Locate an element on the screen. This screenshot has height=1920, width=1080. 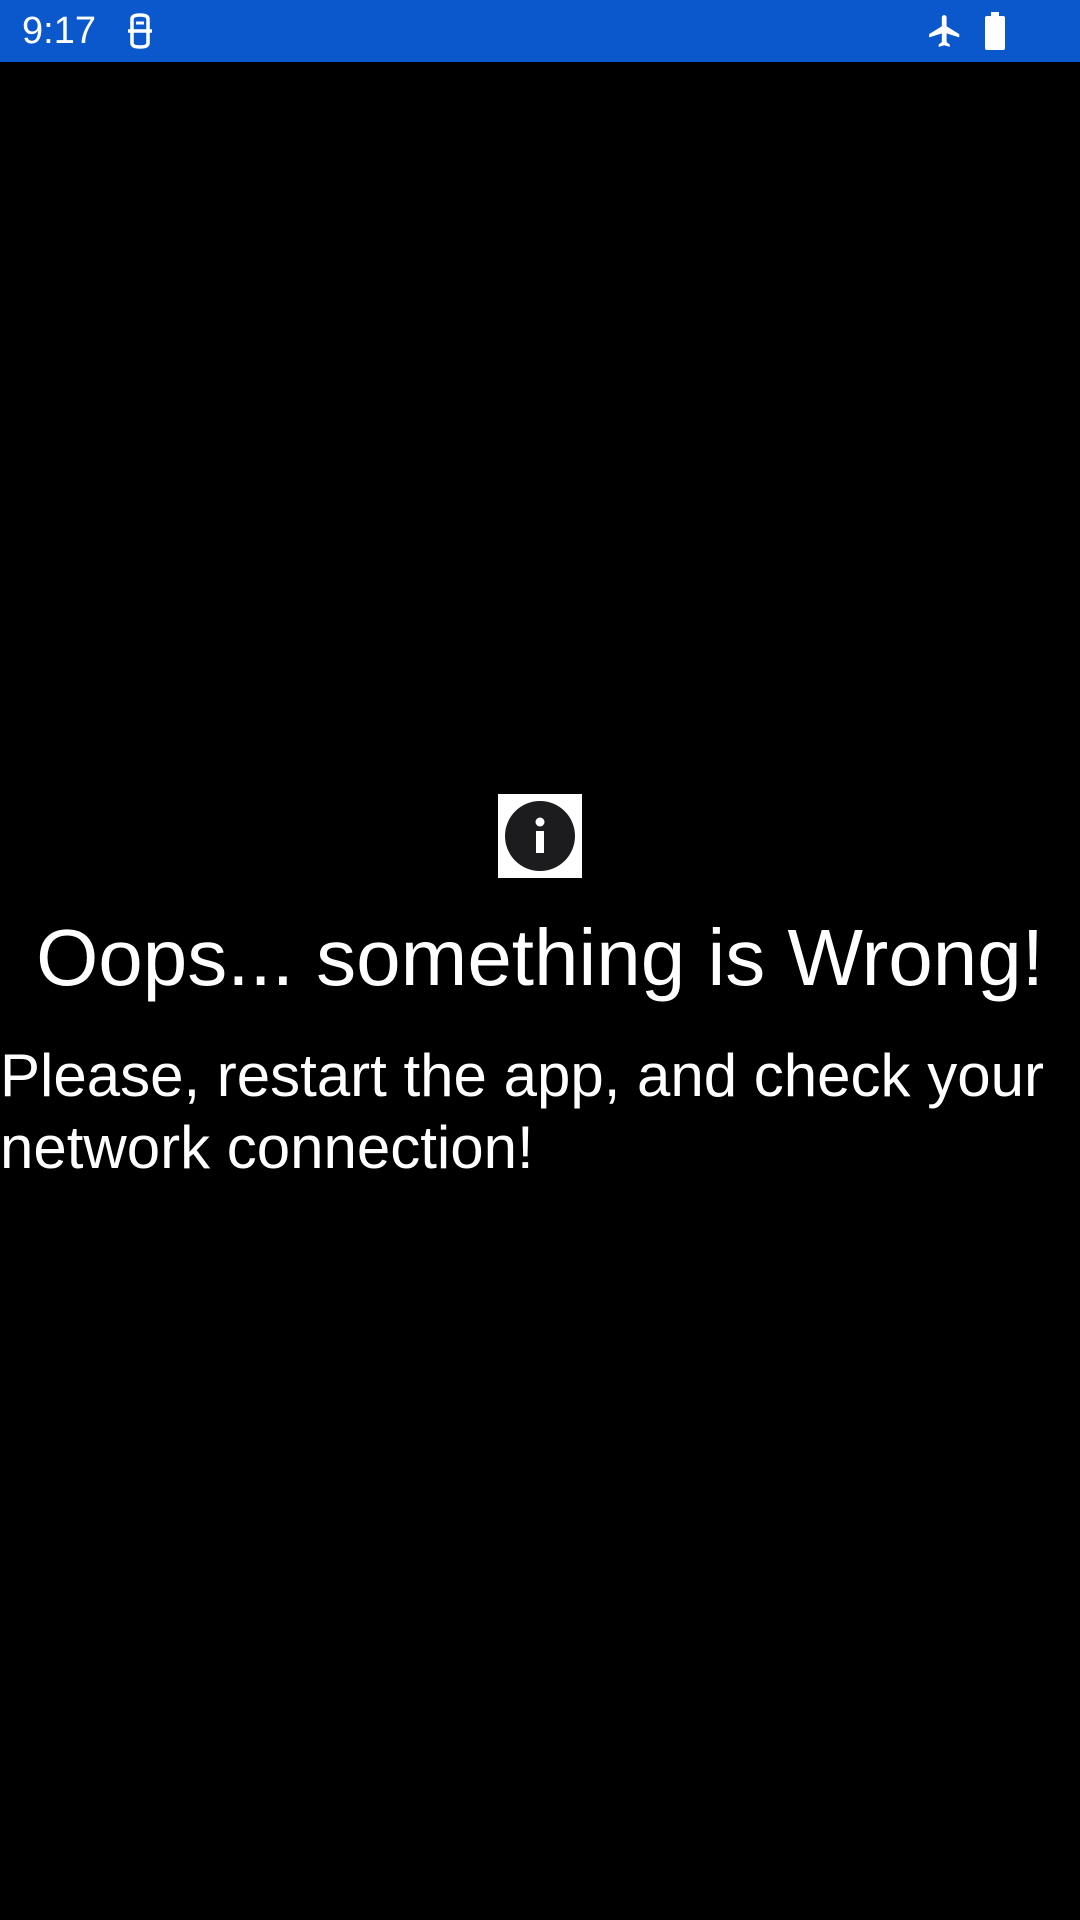
info-icon-container is located at coordinates (540, 836).